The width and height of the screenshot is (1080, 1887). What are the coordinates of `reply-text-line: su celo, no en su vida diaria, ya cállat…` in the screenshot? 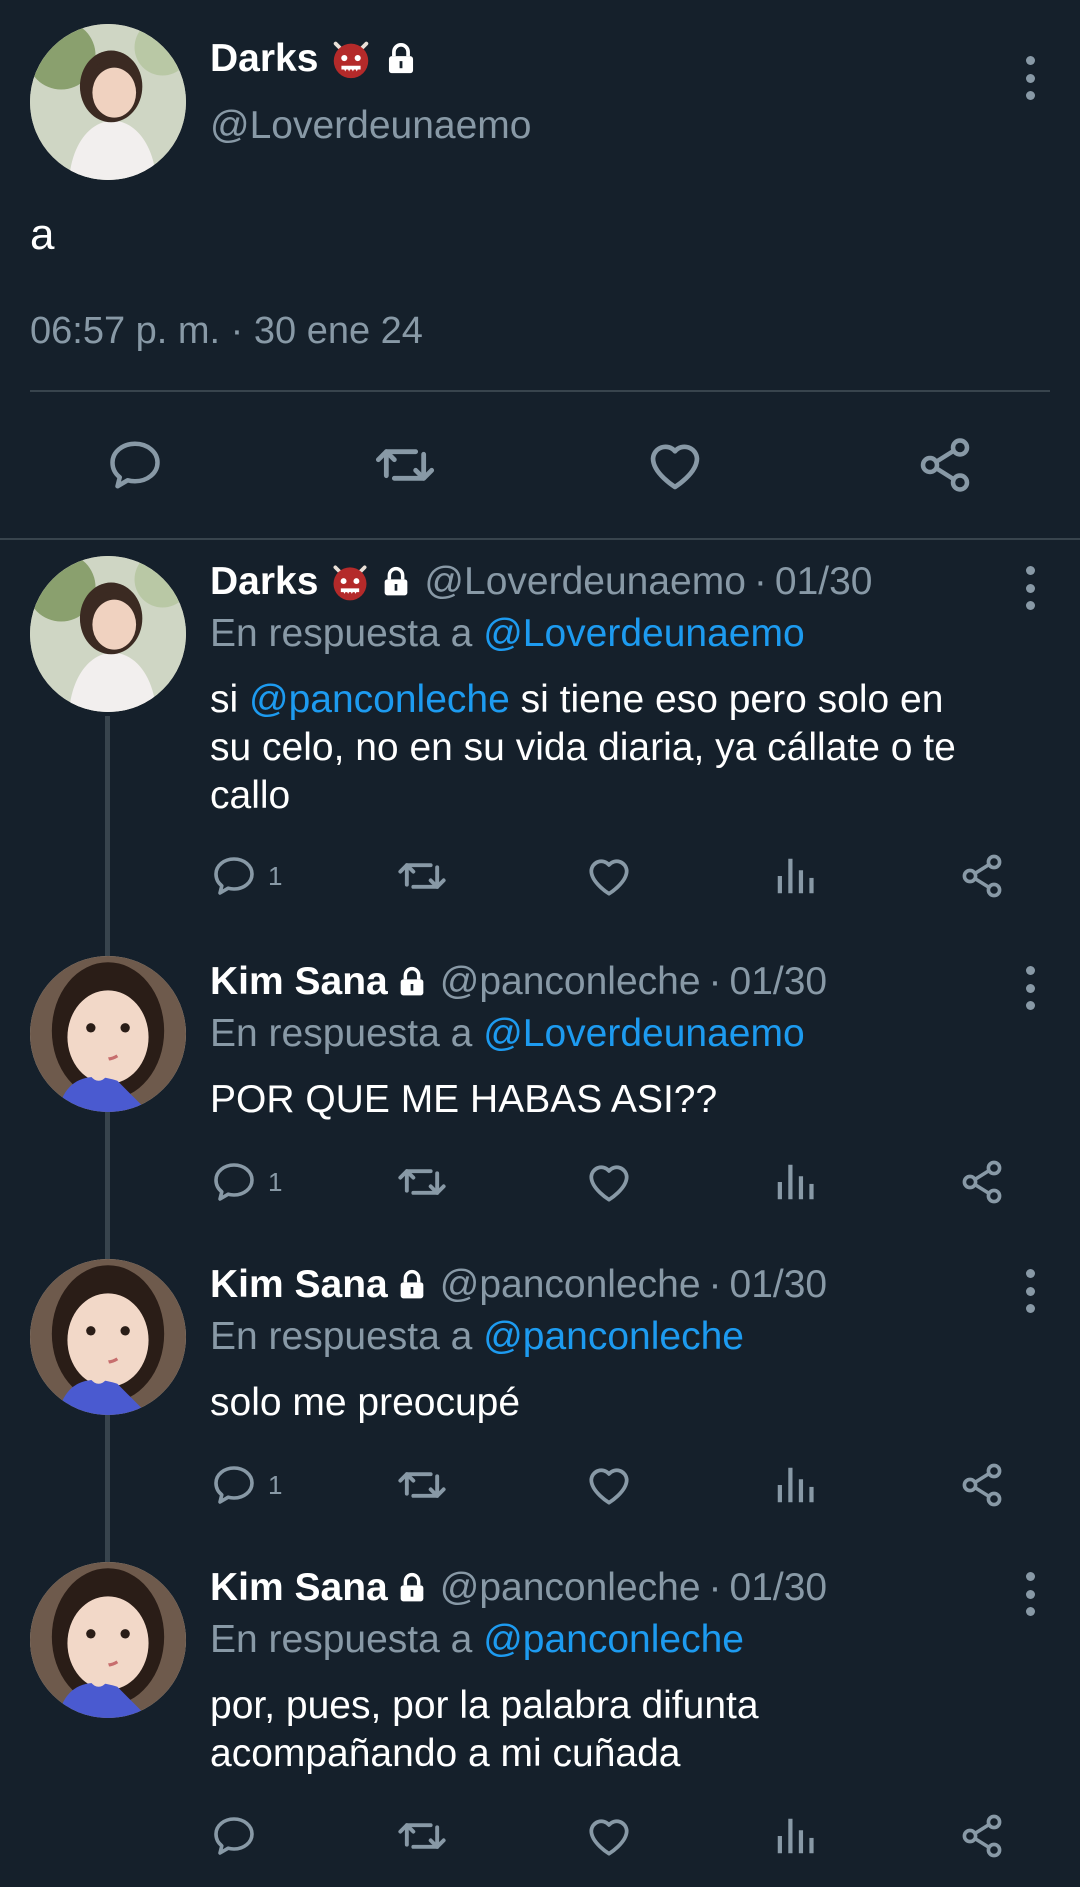 It's located at (583, 747).